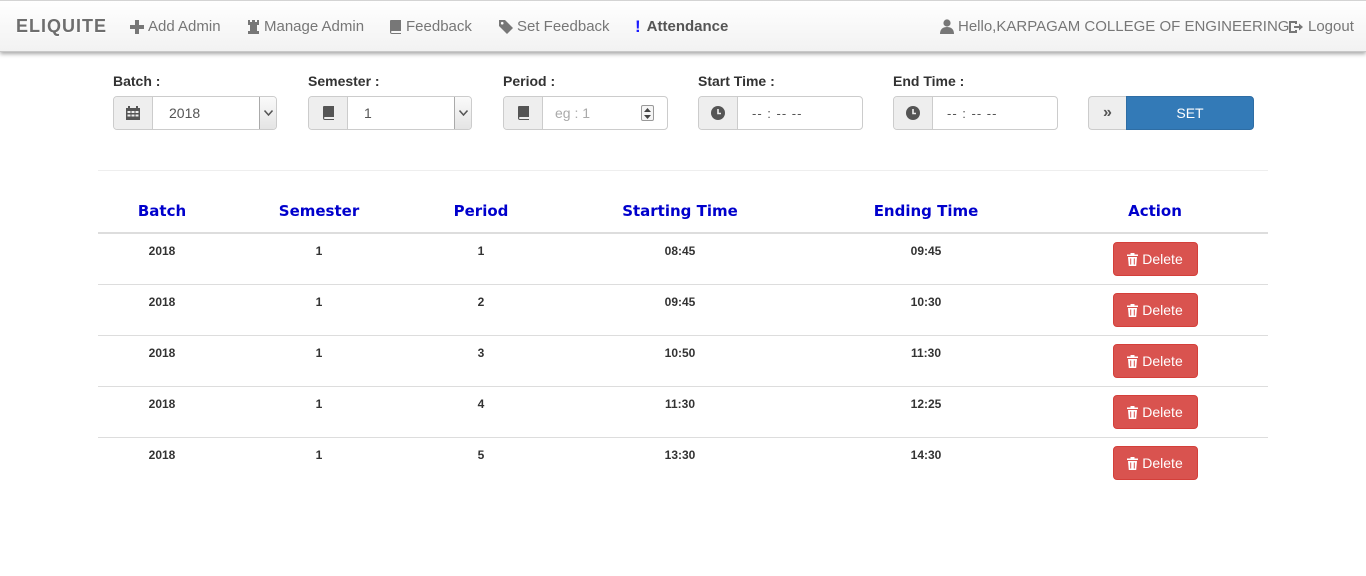  I want to click on period-placeholder: eg : 1, so click(573, 113).